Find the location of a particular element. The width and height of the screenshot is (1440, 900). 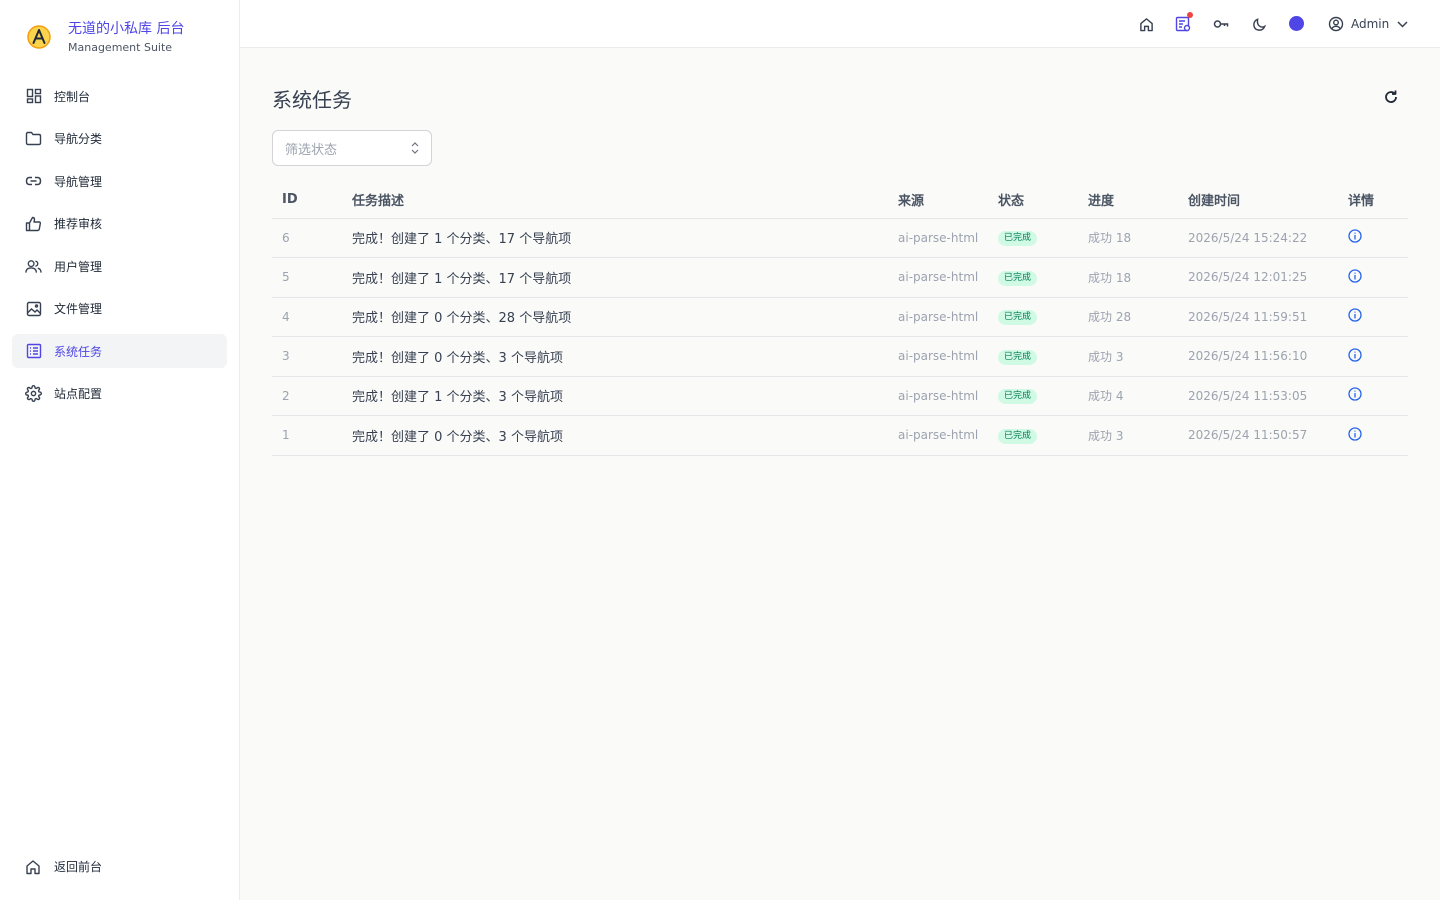

back-label: 返回前台 is located at coordinates (78, 867).